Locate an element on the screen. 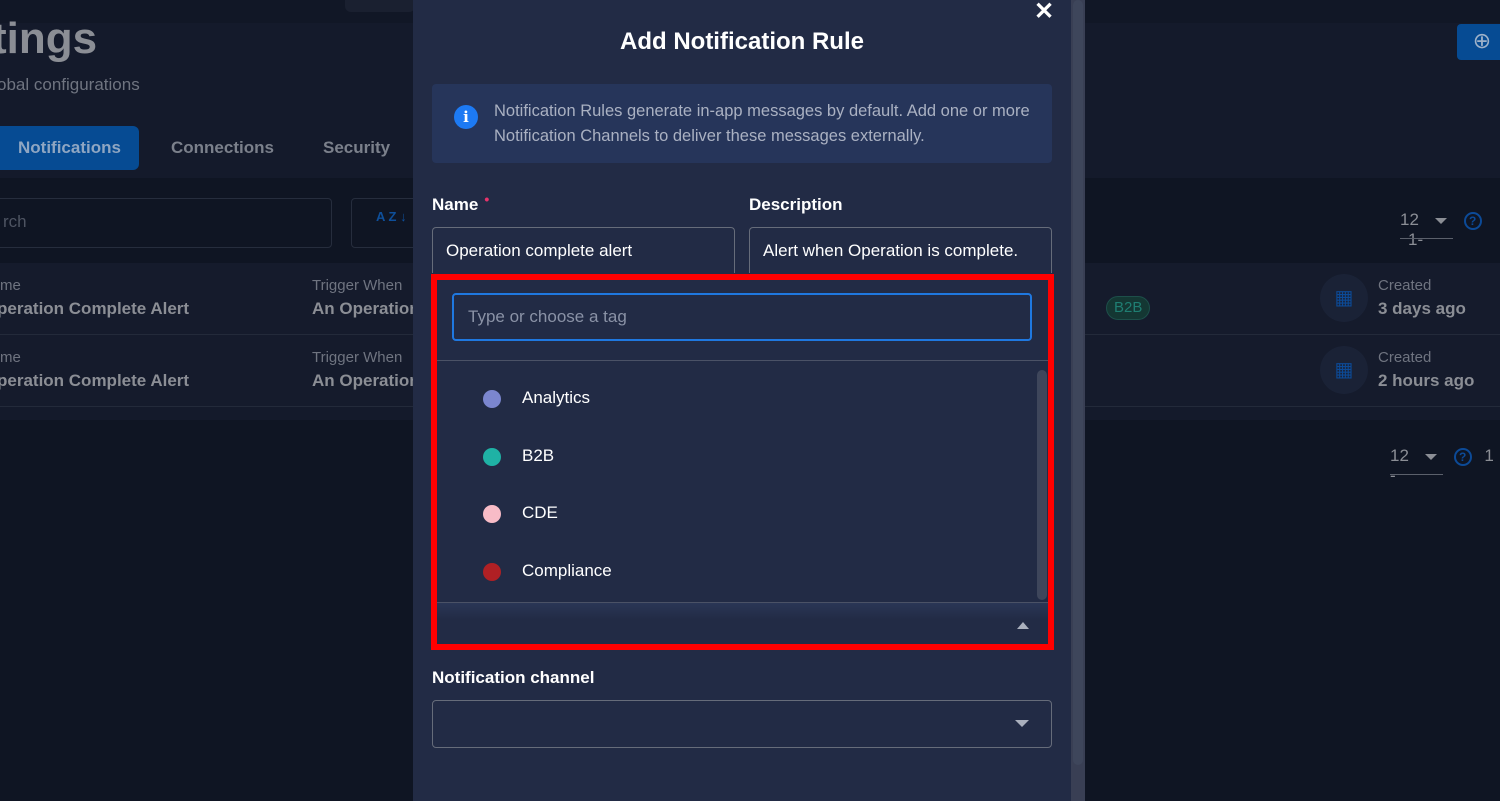 The width and height of the screenshot is (1500, 801). created-value: 3 days ago is located at coordinates (1422, 308).